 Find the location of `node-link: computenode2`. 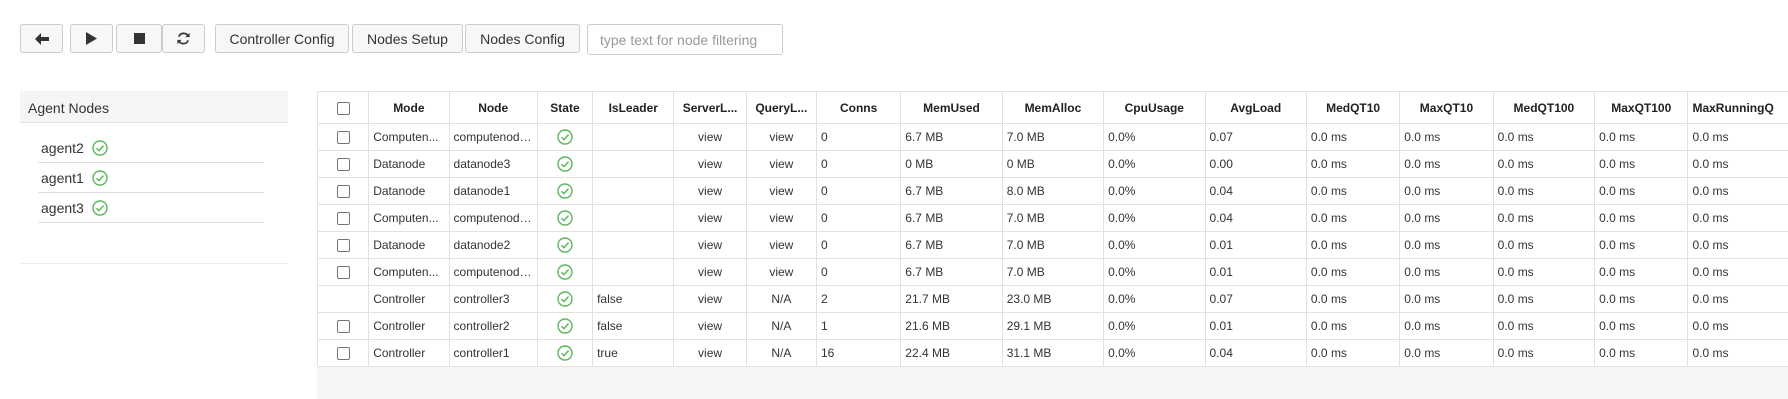

node-link: computenode2 is located at coordinates (493, 272).